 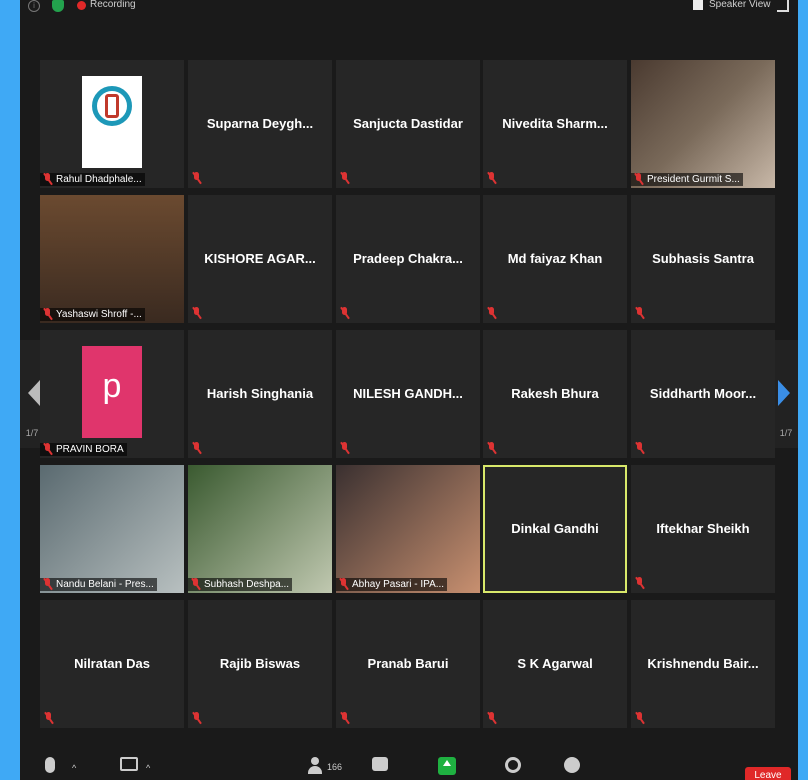 I want to click on participant-name: Pranab Barui, so click(x=408, y=663).